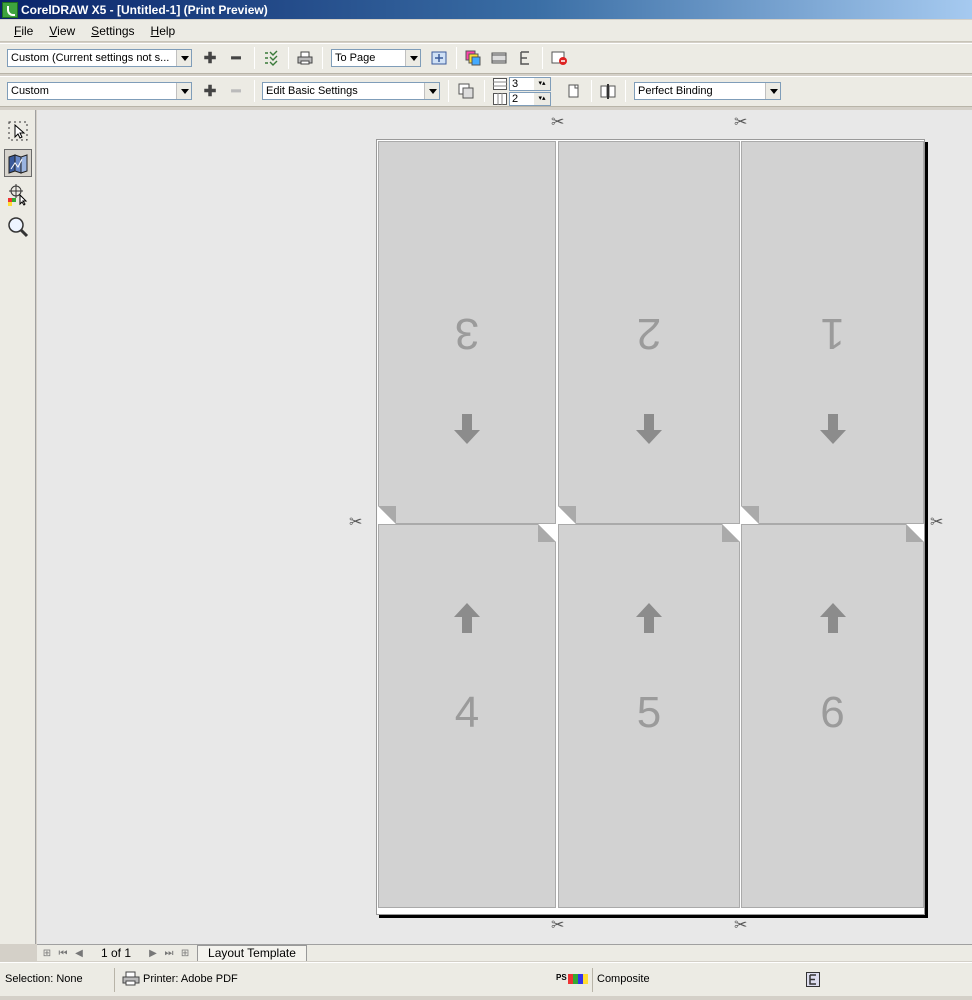 This screenshot has width=972, height=1000. Describe the element at coordinates (47, 953) in the screenshot. I see `add-page-icon: ⊞` at that location.